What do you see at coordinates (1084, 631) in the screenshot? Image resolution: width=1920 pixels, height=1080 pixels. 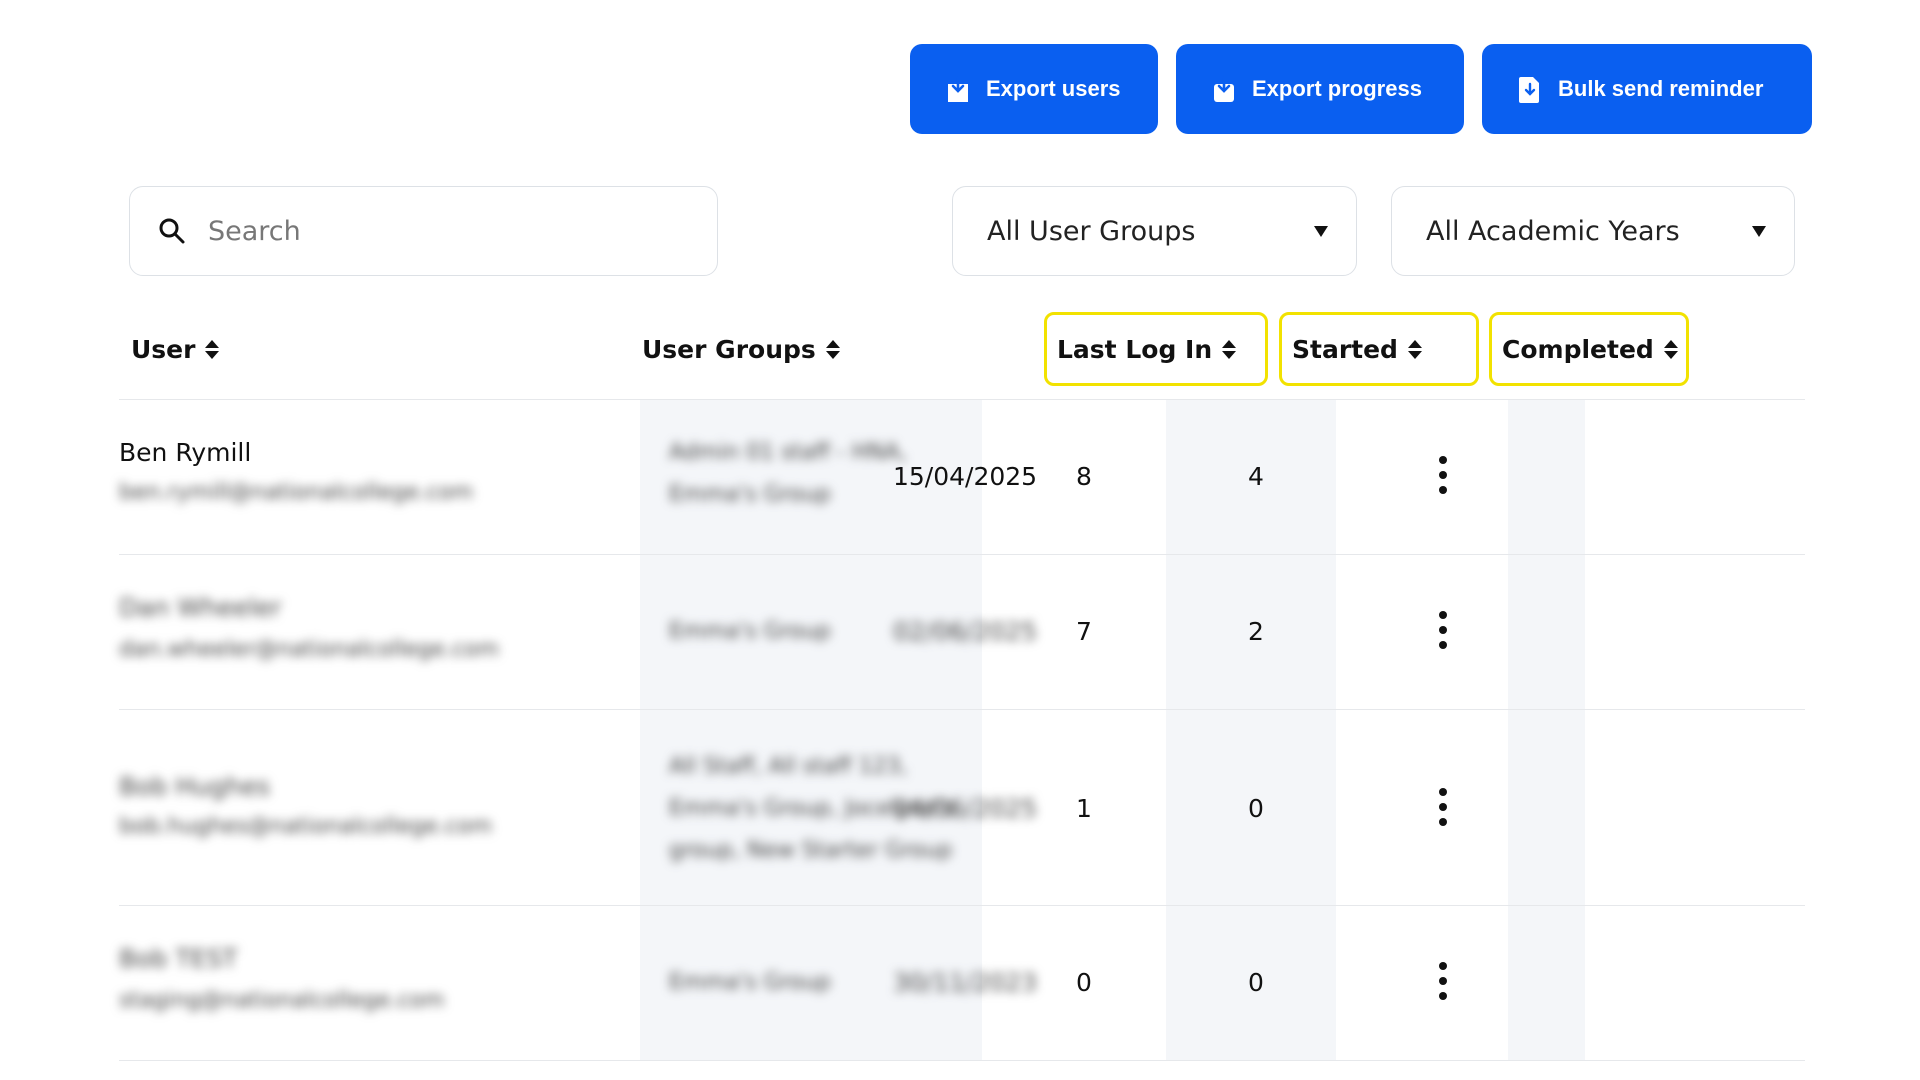 I see `started-count: 7` at bounding box center [1084, 631].